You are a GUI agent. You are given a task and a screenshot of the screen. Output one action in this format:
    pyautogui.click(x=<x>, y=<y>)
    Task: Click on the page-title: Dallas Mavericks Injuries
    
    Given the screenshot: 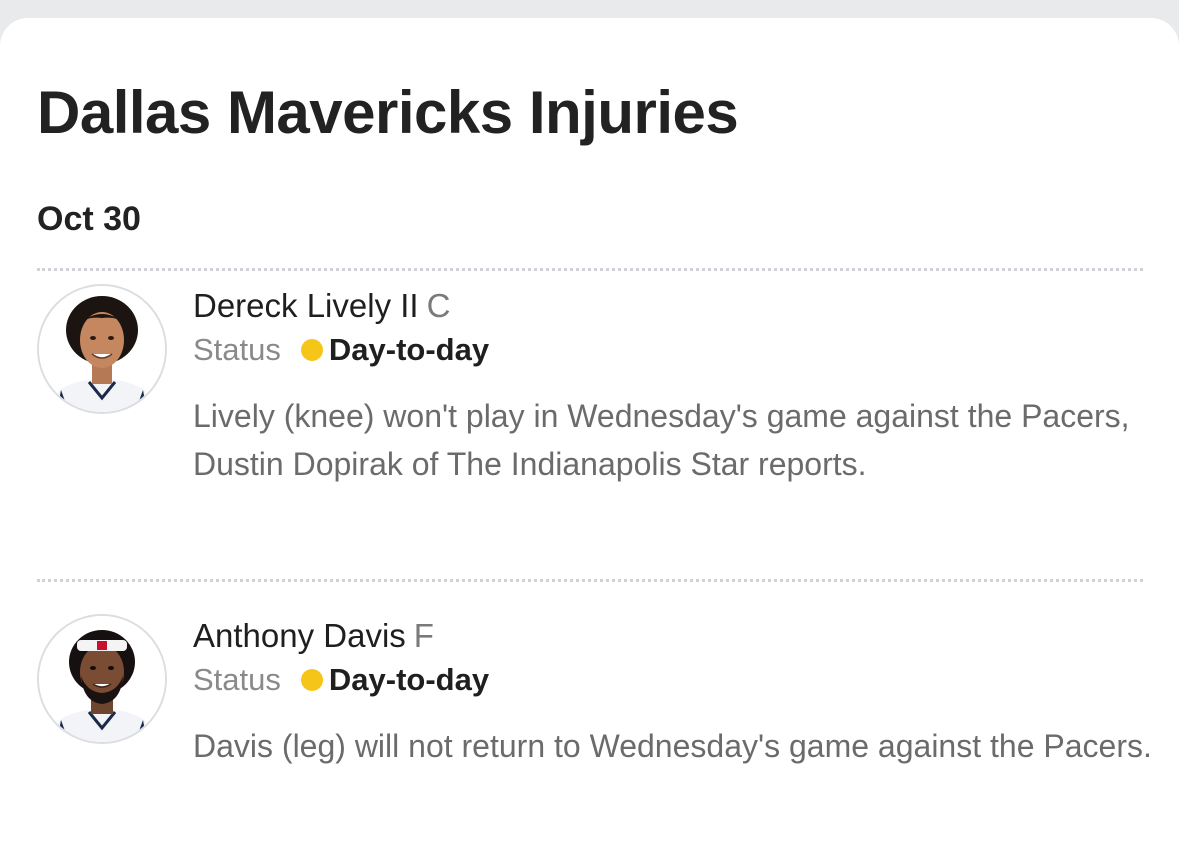 What is the action you would take?
    pyautogui.click(x=388, y=112)
    